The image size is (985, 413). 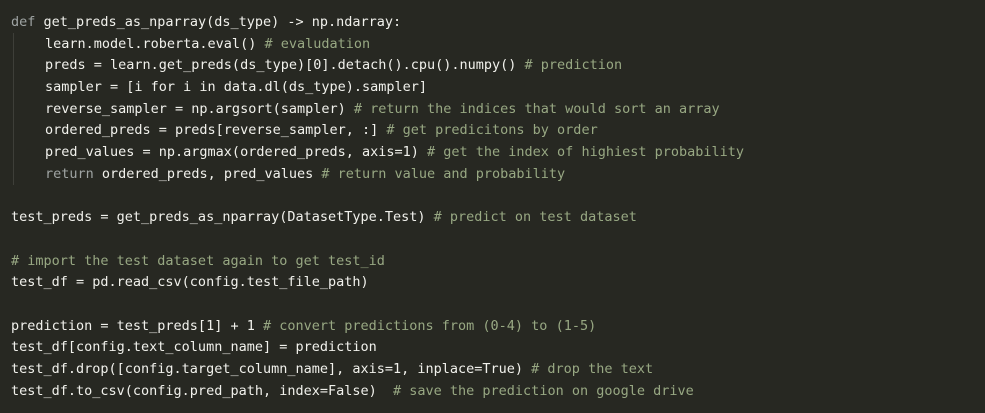 What do you see at coordinates (23, 22) in the screenshot?
I see `code-keyword: def` at bounding box center [23, 22].